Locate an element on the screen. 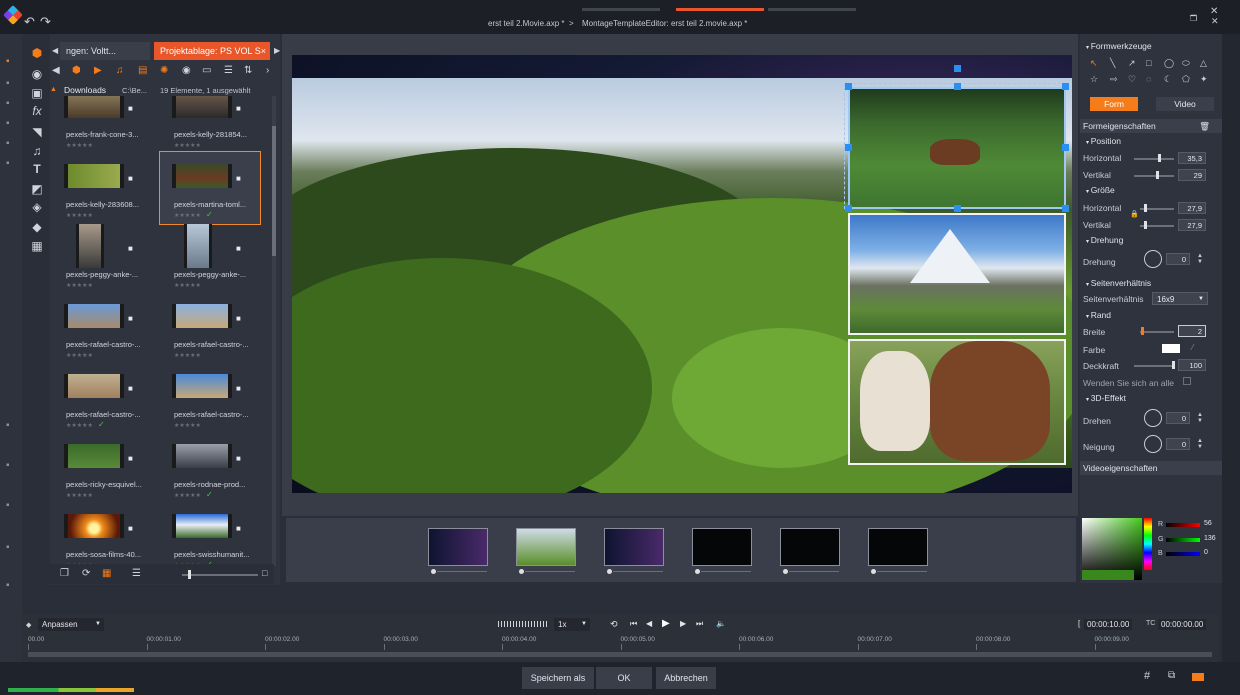 The width and height of the screenshot is (1240, 695). media-item: ■ pexels-rafael-castro-... ★★★★★ is located at coordinates (102, 328).